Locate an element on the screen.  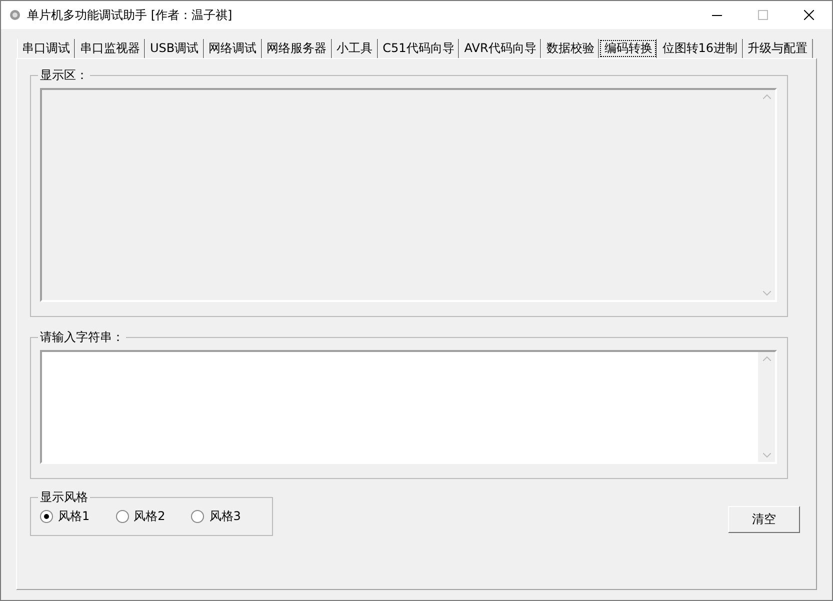
radio-option: 风格2 is located at coordinates (141, 516).